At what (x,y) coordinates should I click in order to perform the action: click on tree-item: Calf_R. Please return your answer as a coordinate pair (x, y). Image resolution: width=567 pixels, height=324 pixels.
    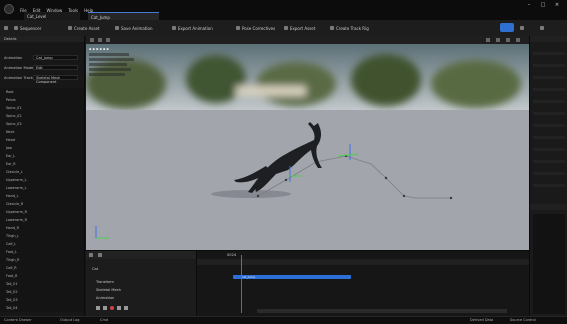
    Looking at the image, I should click on (11, 268).